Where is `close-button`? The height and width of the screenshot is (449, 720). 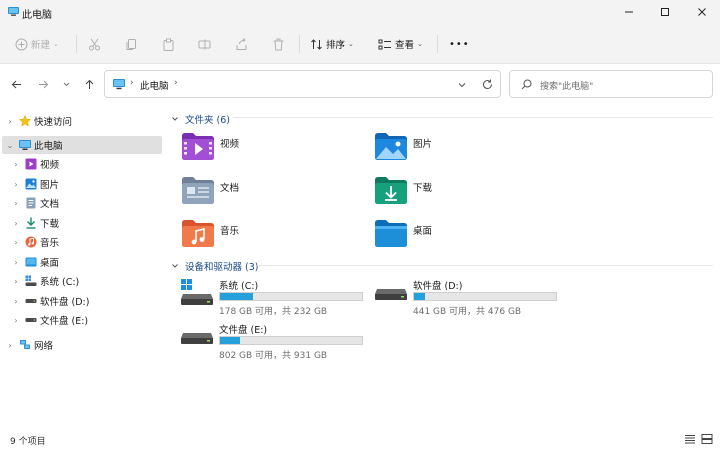 close-button is located at coordinates (702, 12).